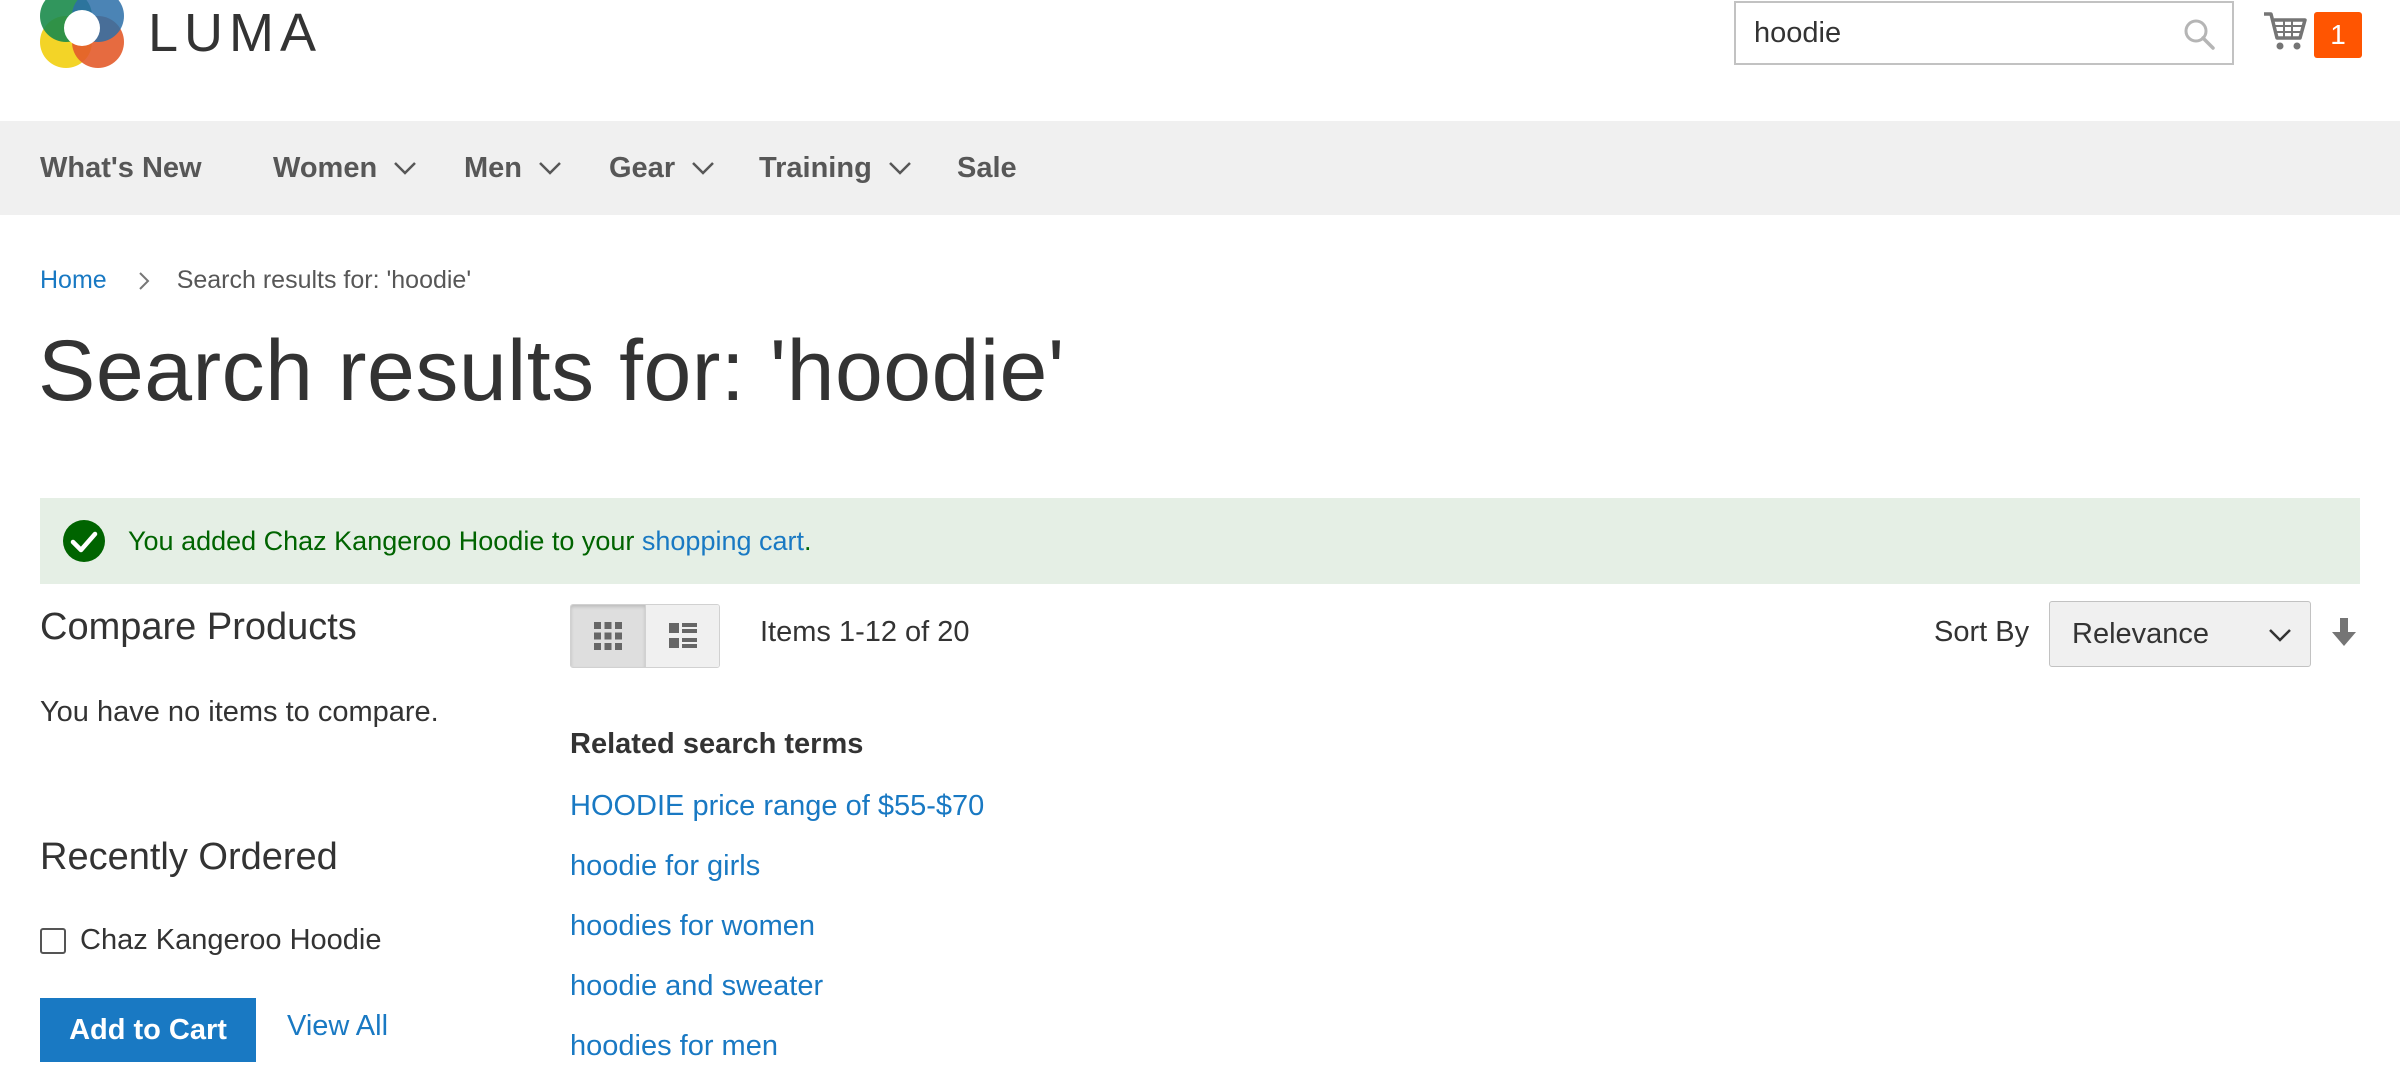  Describe the element at coordinates (84, 541) in the screenshot. I see `success-check-icon` at that location.